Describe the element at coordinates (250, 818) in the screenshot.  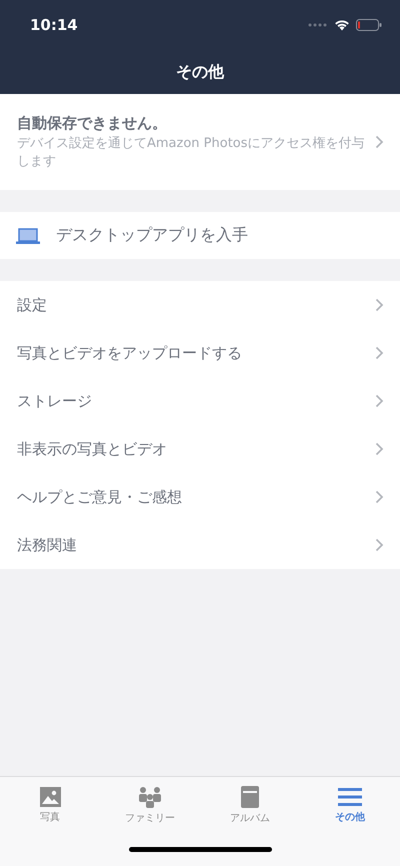
I see `tab-label: アルバム` at that location.